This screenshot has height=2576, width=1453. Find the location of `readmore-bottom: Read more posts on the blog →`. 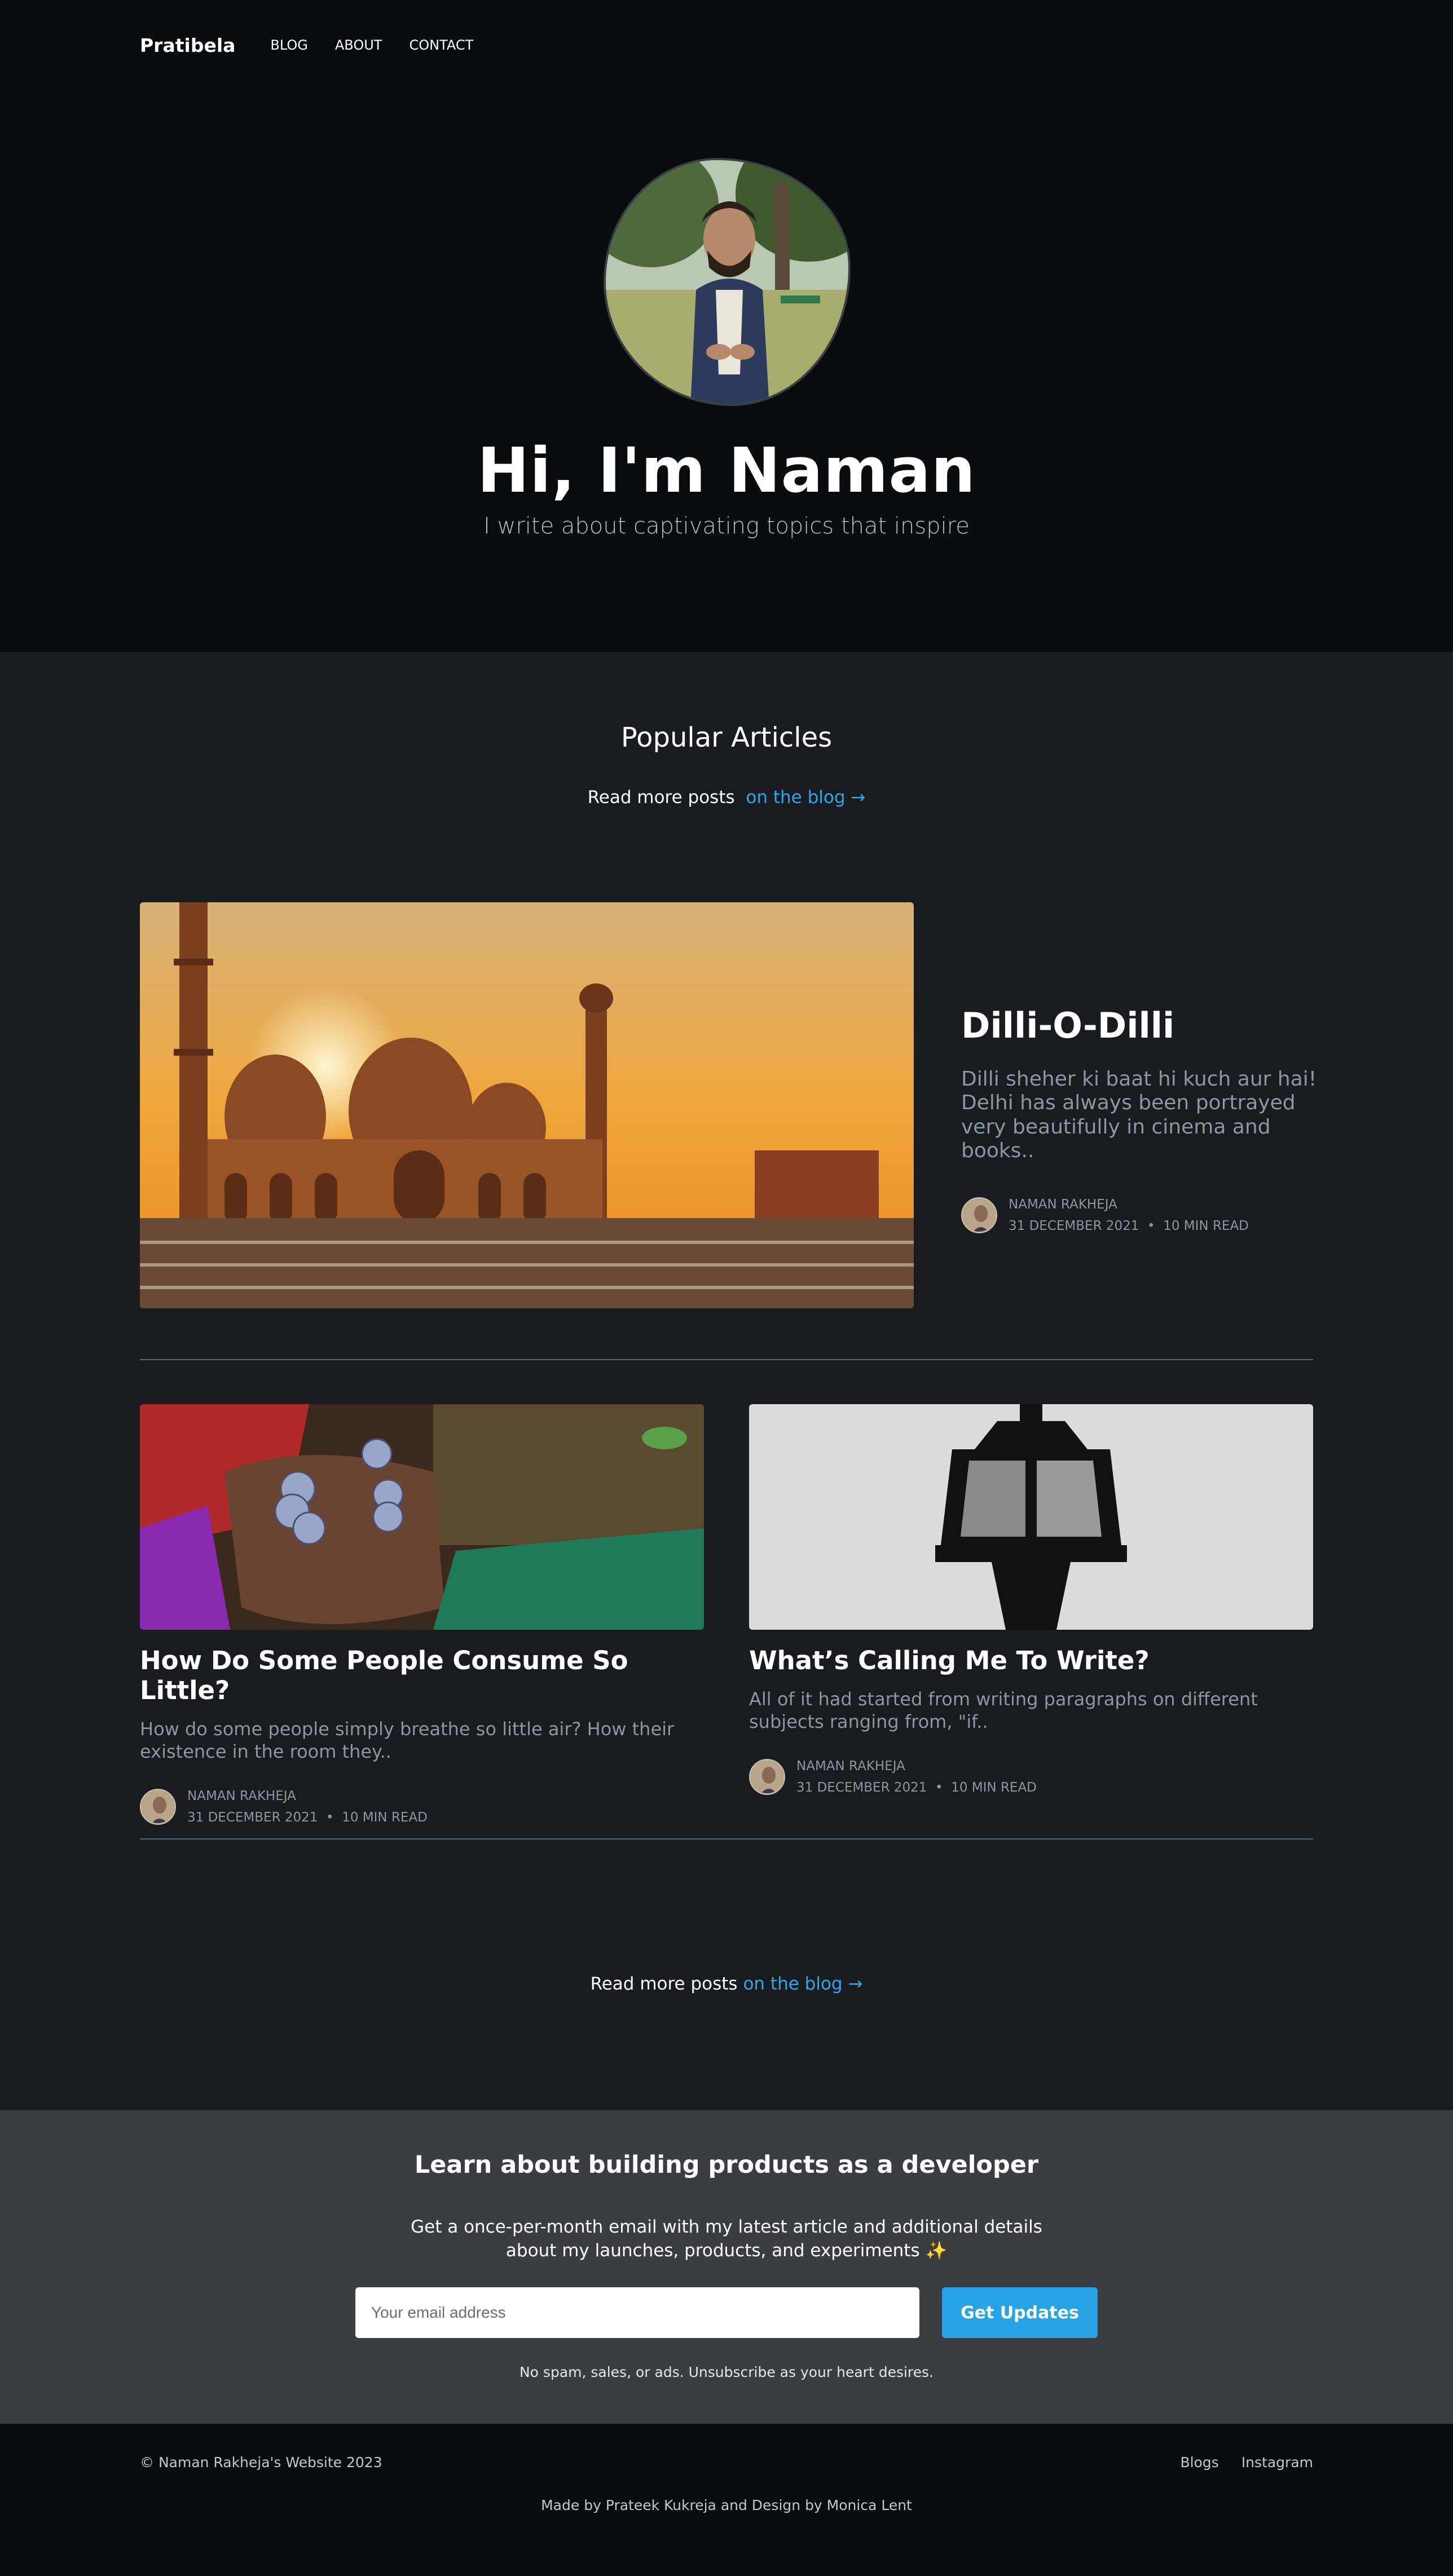

readmore-bottom: Read more posts on the blog → is located at coordinates (726, 1984).